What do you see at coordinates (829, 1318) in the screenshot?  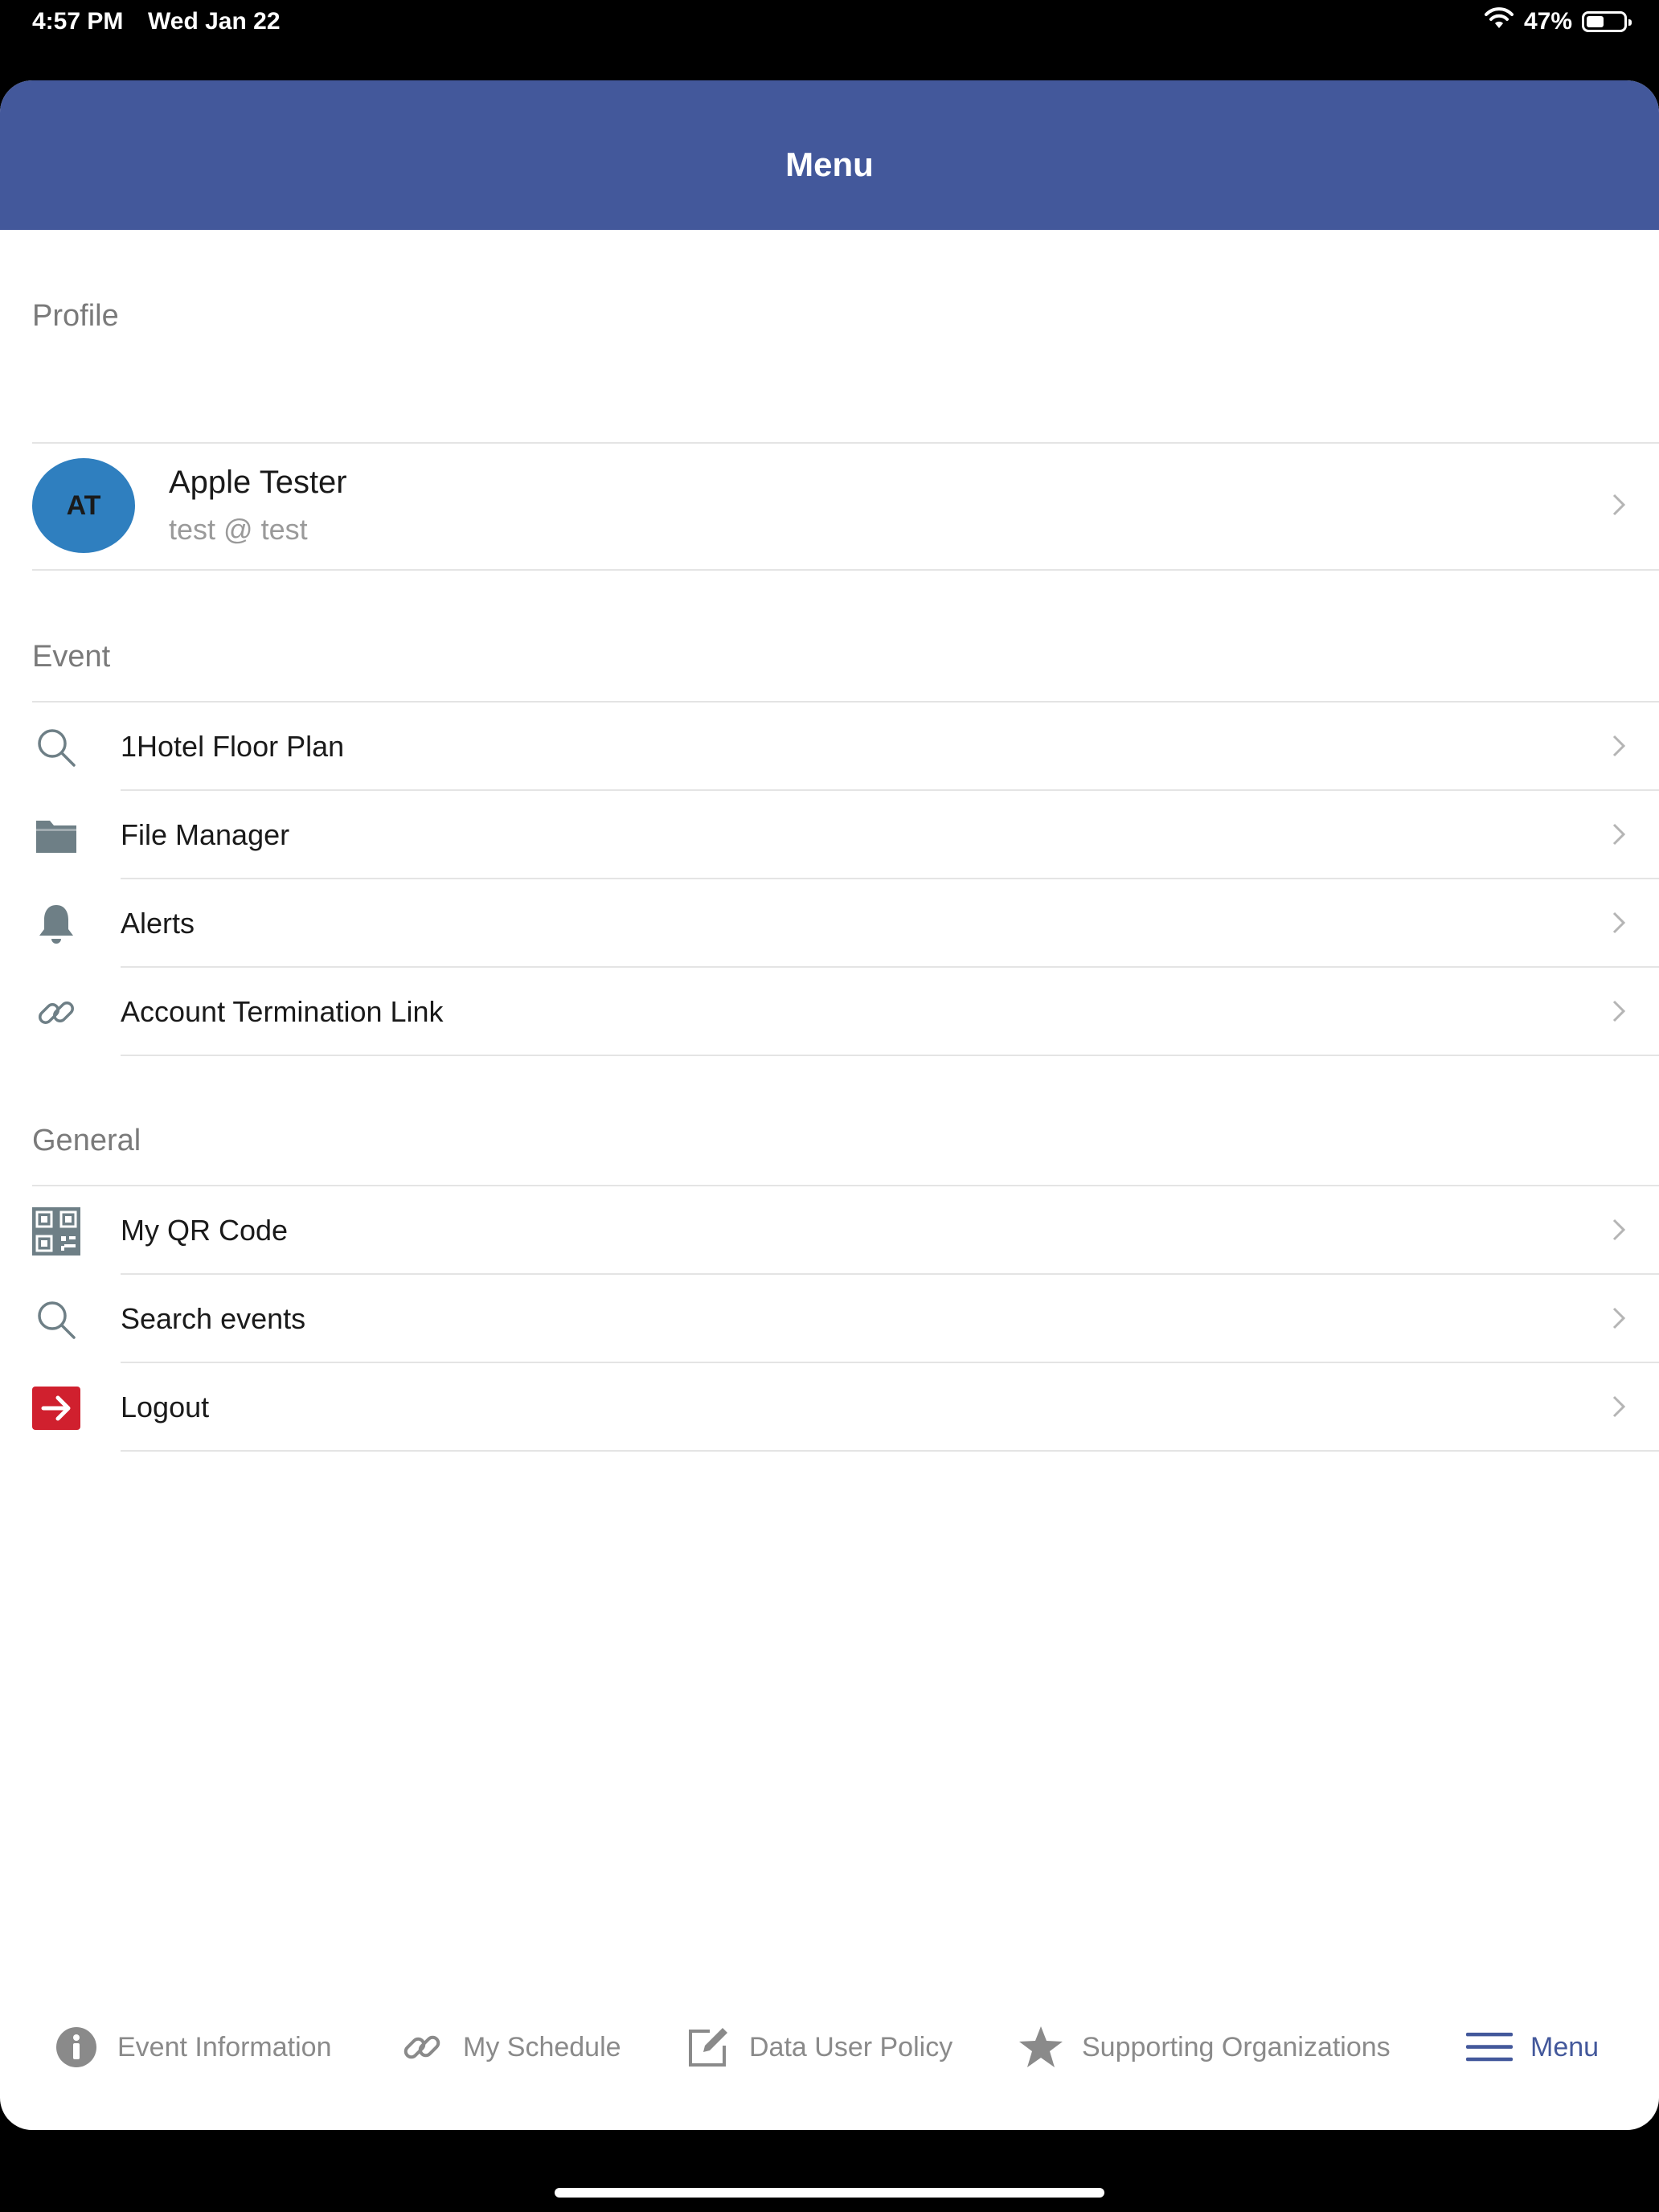 I see `menu-item-search-events: Search events` at bounding box center [829, 1318].